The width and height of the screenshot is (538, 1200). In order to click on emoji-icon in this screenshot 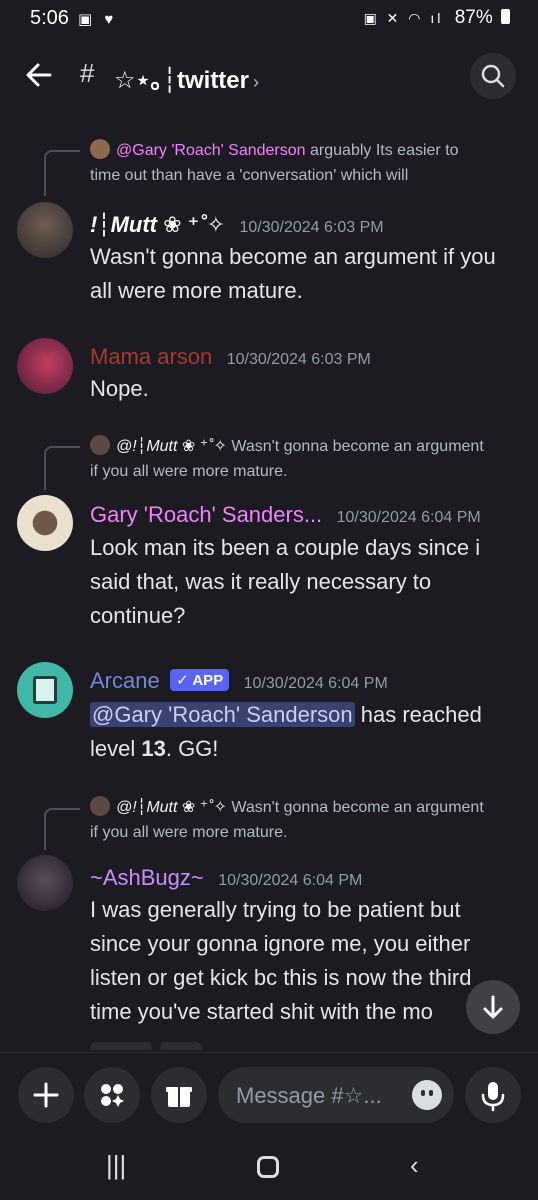, I will do `click(427, 1095)`.